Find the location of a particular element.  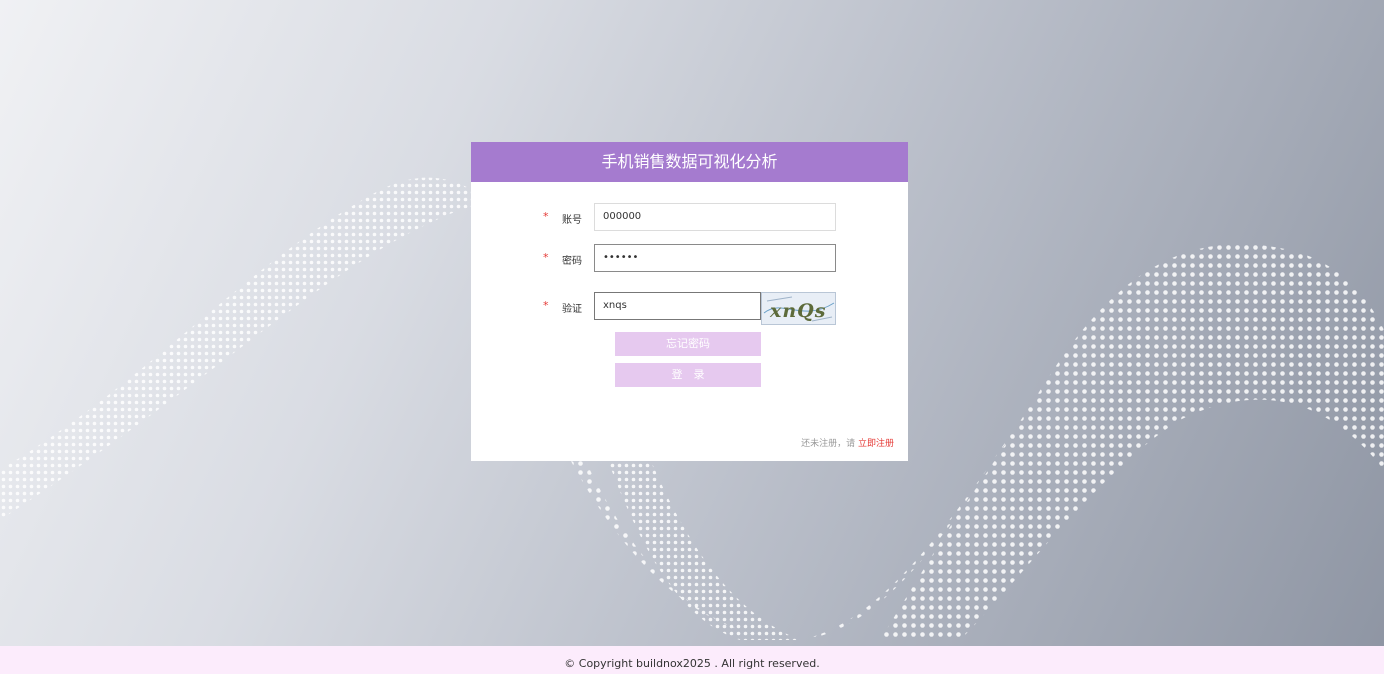

captcha-text: xnQs is located at coordinates (797, 311).